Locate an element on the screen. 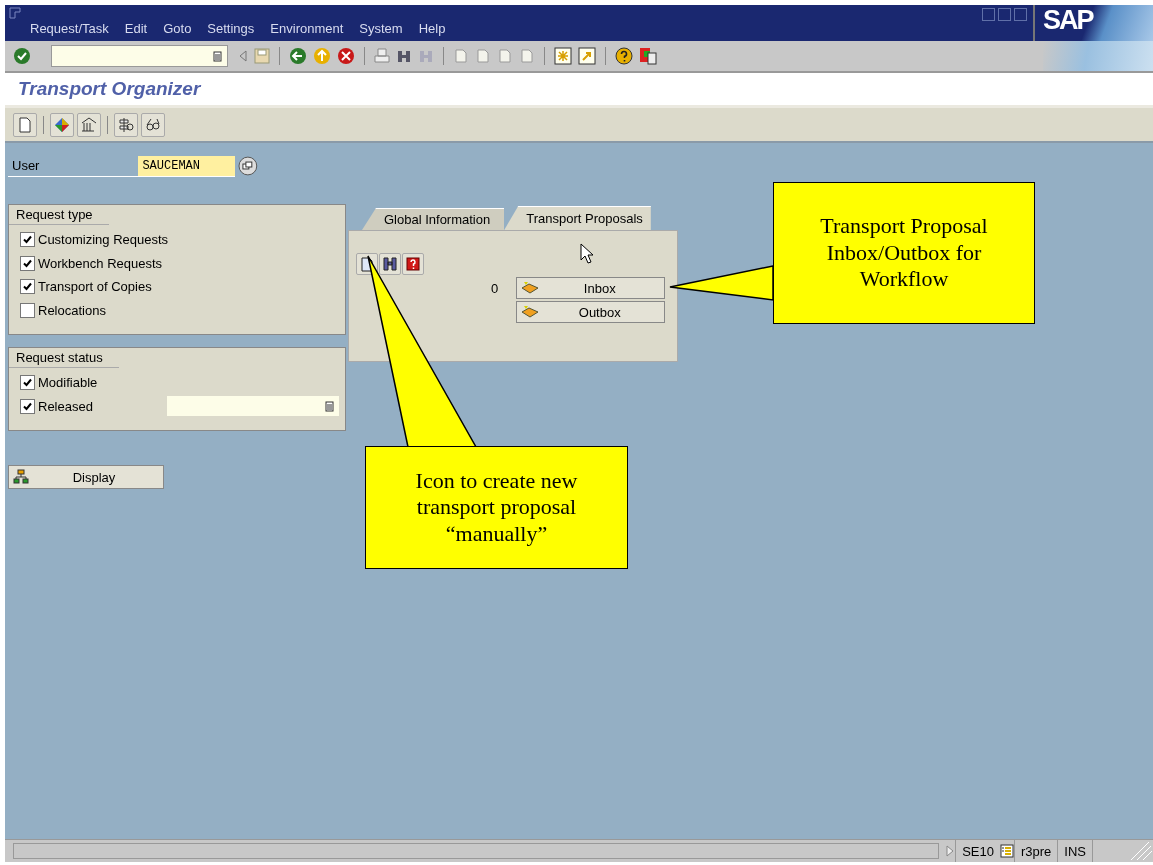  building-button is located at coordinates (89, 124).